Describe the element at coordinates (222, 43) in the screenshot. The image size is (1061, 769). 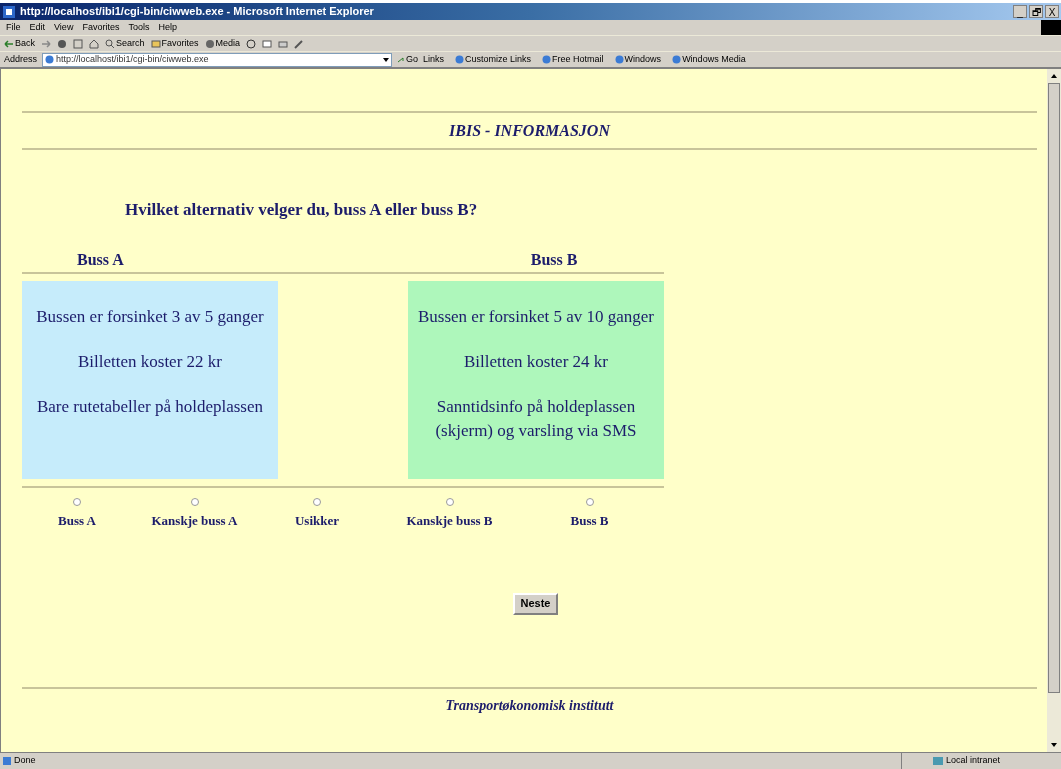
I see `toolbar-button: Media` at that location.